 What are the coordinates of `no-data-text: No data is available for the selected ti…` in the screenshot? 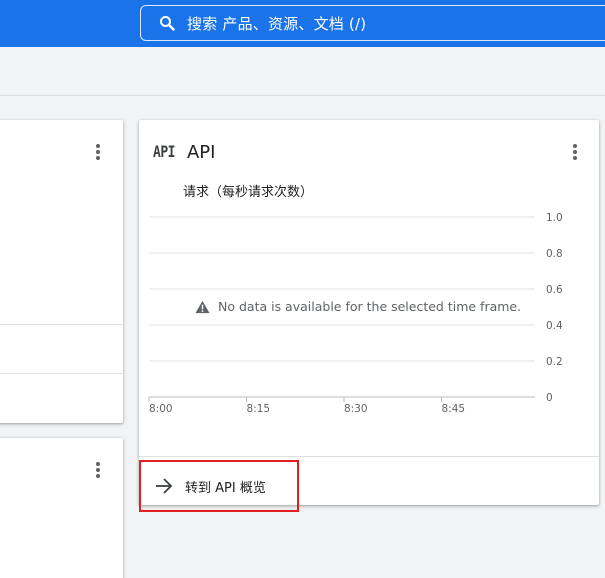 It's located at (370, 306).